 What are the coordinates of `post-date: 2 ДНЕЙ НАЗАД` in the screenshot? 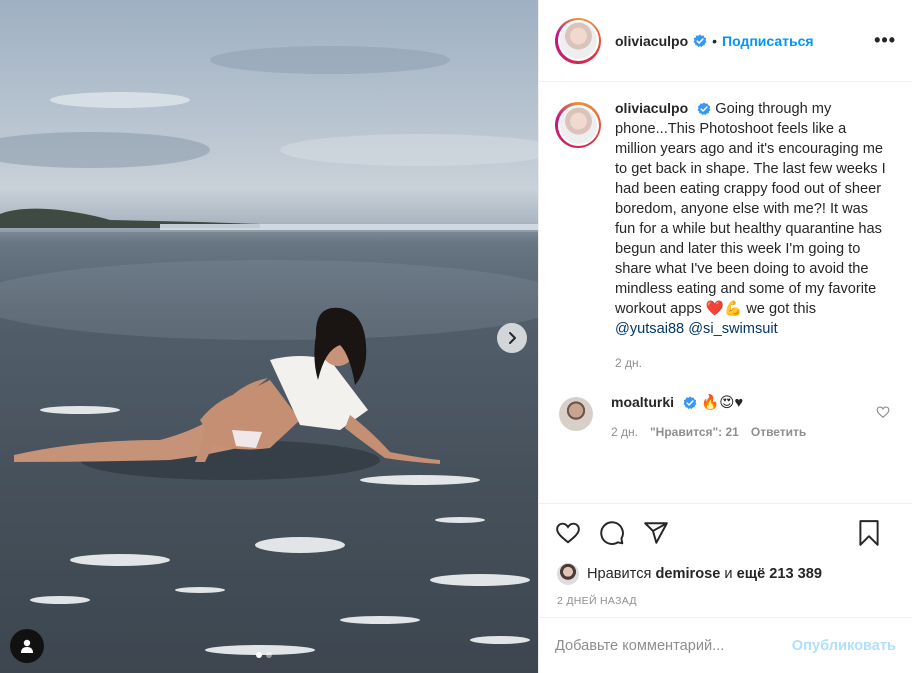 It's located at (725, 602).